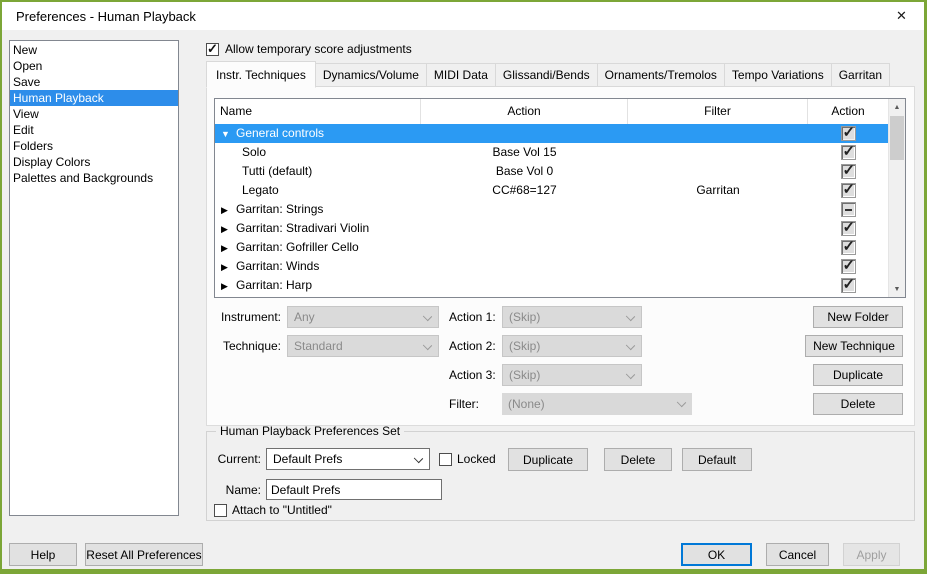 The height and width of the screenshot is (574, 927). Describe the element at coordinates (318, 111) in the screenshot. I see `column-header-name: Name` at that location.